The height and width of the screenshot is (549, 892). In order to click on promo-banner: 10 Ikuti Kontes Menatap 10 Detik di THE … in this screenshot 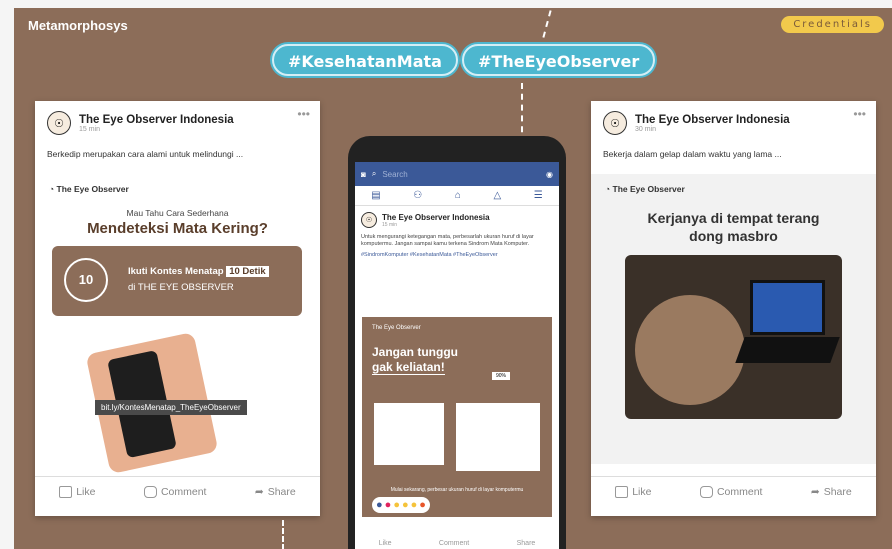, I will do `click(177, 281)`.